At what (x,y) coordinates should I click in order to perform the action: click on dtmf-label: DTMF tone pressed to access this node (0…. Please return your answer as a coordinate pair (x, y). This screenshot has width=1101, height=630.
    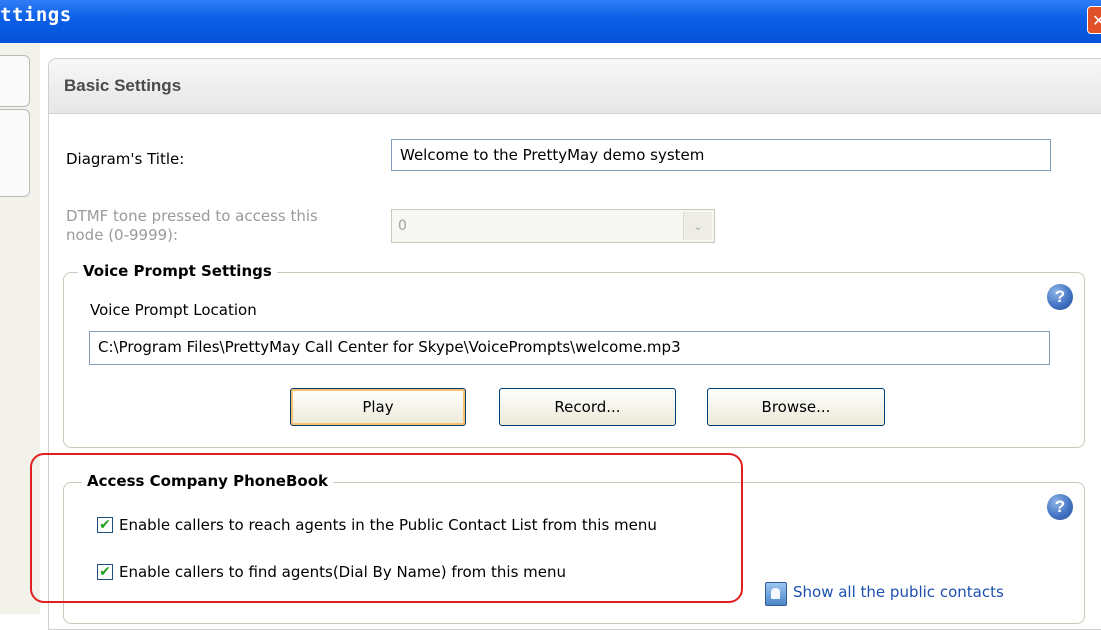
    Looking at the image, I should click on (192, 226).